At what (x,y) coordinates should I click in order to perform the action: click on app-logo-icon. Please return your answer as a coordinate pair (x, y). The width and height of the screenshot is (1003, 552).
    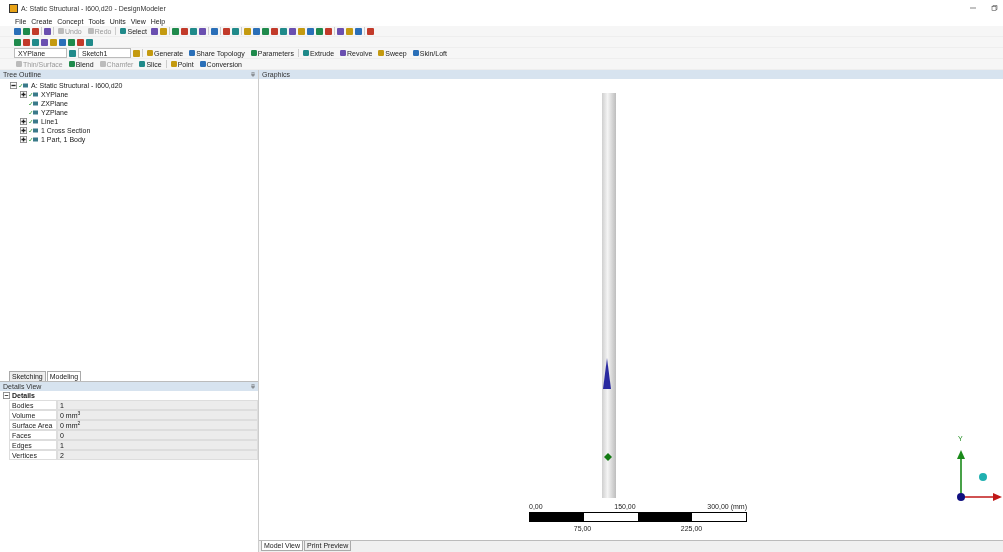
    Looking at the image, I should click on (13, 8).